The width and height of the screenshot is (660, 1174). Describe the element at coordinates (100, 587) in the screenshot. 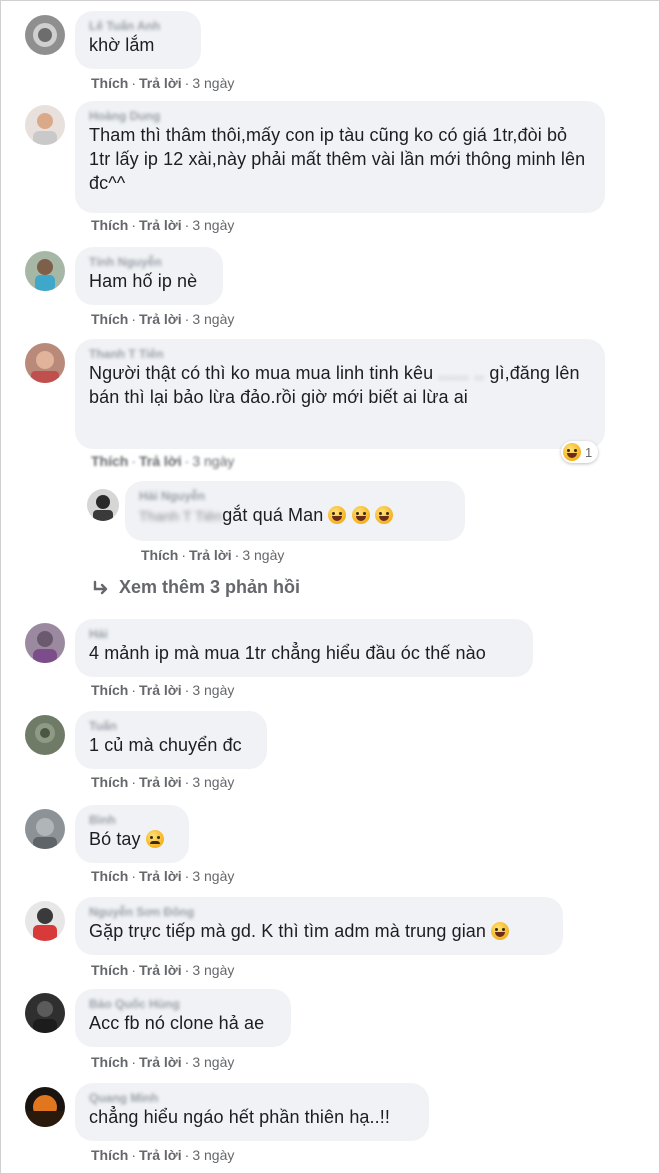

I see `reply-arrow-icon` at that location.